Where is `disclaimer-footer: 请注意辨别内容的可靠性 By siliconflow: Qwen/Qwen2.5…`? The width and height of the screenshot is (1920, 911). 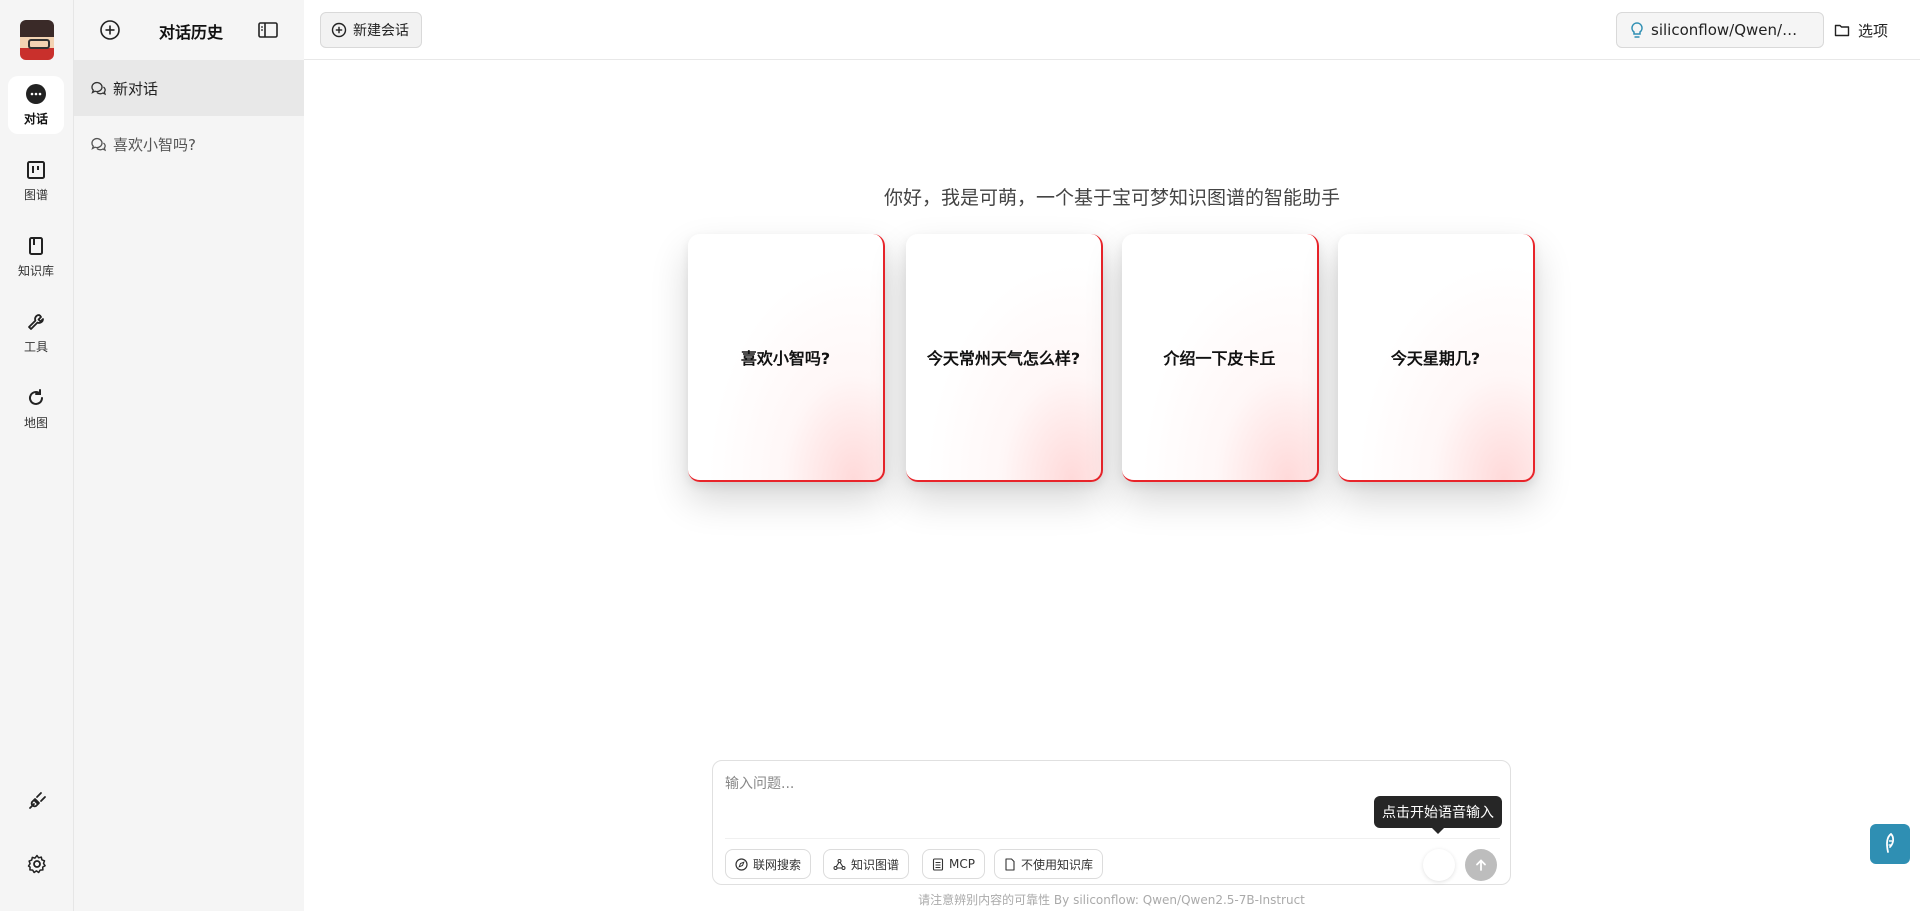
disclaimer-footer: 请注意辨别内容的可靠性 By siliconflow: Qwen/Qwen2.5… is located at coordinates (1111, 900).